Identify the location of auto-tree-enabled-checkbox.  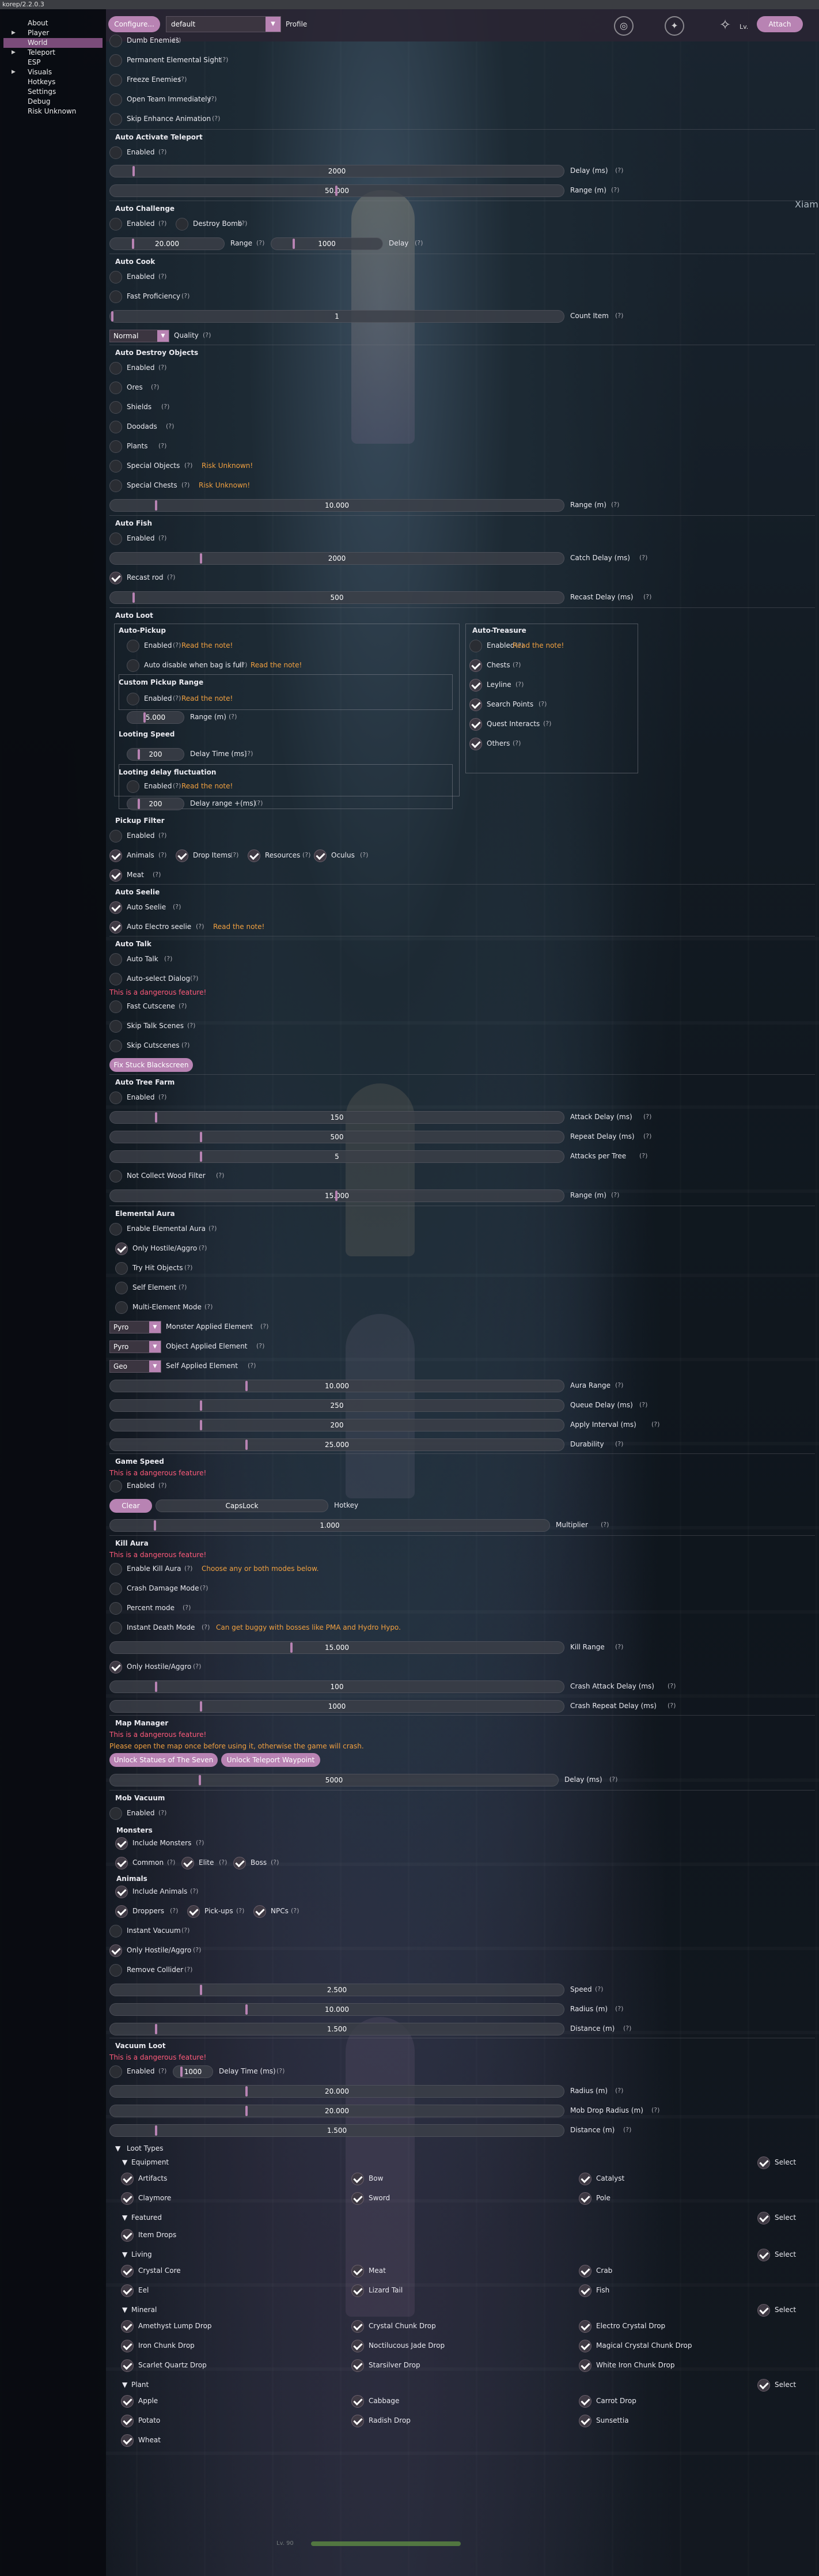
(115, 1097).